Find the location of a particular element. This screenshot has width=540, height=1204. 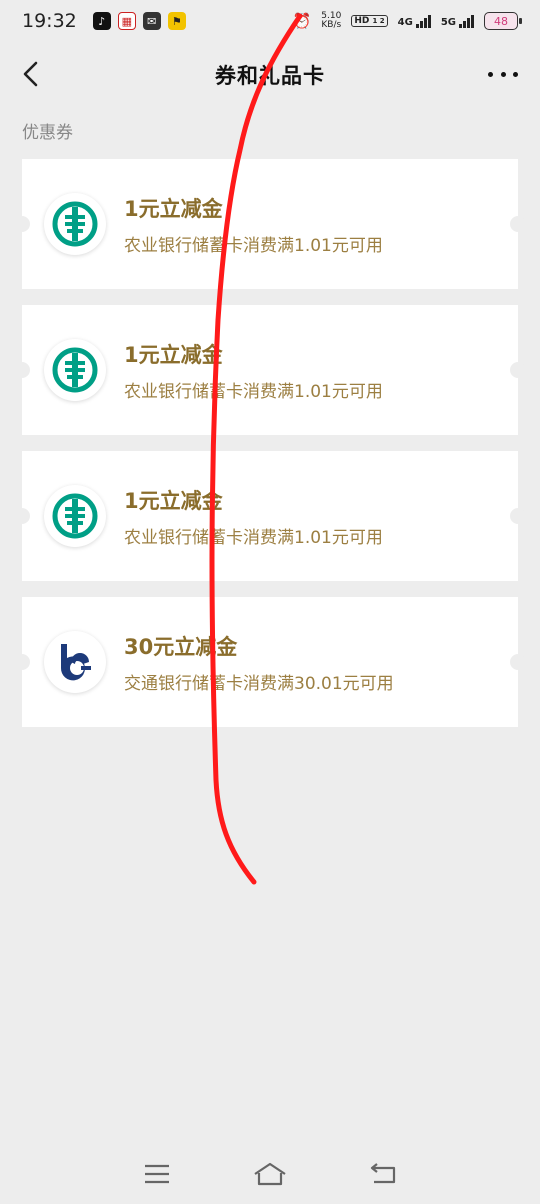

menu-icon is located at coordinates (156, 1174).